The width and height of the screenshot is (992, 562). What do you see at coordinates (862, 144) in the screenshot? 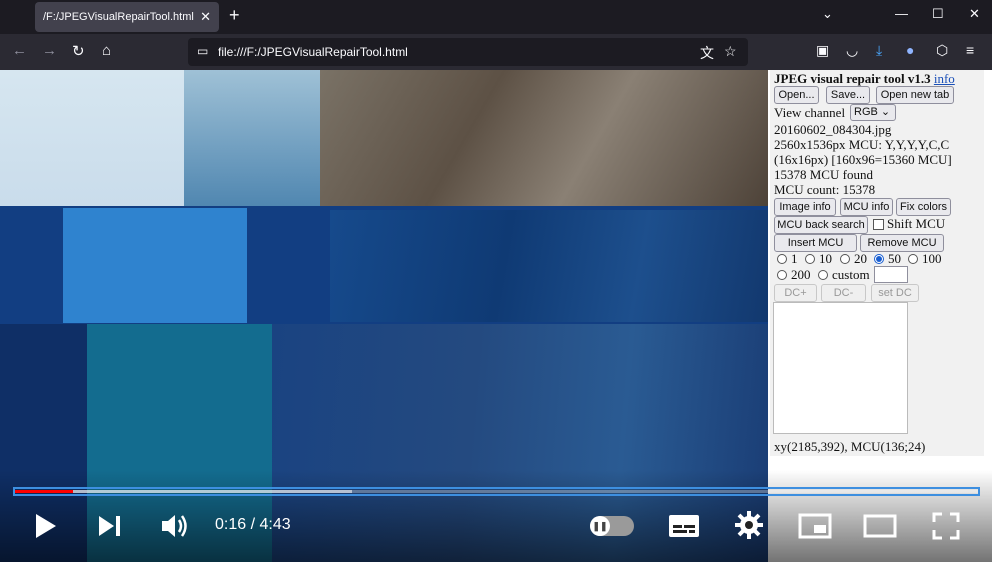
I see `dimensions-line-1: 2560x1536px MCU: Y,Y,Y,Y,C,C` at bounding box center [862, 144].